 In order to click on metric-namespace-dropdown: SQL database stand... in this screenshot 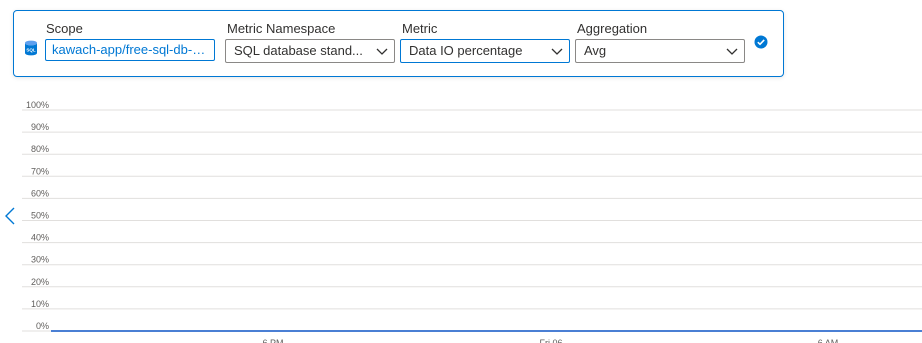, I will do `click(310, 51)`.